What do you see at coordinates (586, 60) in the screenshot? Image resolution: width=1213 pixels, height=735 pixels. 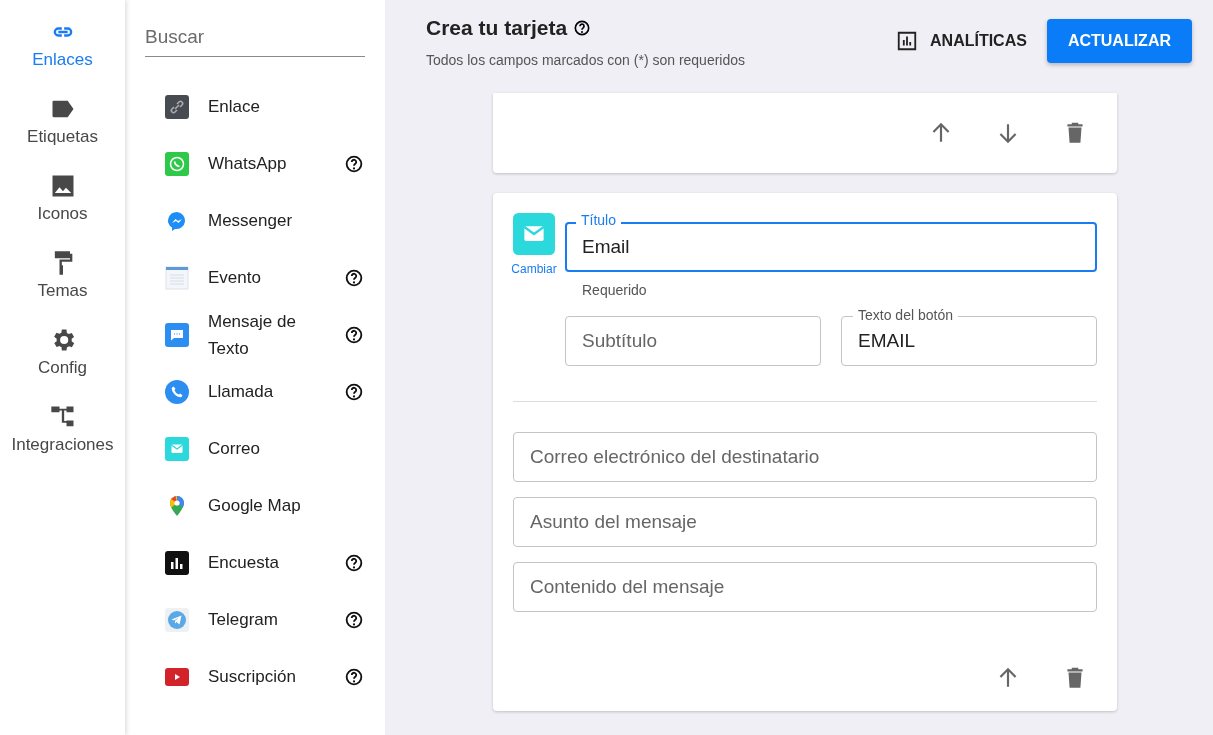 I see `page-subtitle: Todos los campos marcados con (*) son requeridos` at bounding box center [586, 60].